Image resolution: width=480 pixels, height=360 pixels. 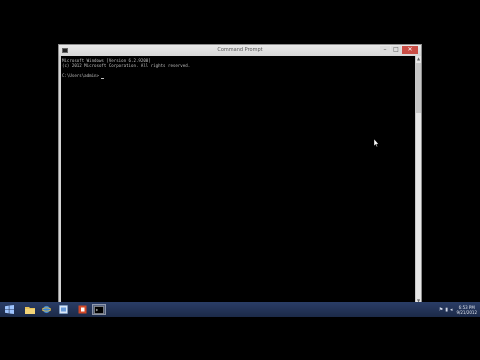 I want to click on scroll-thumb, so click(x=418, y=88).